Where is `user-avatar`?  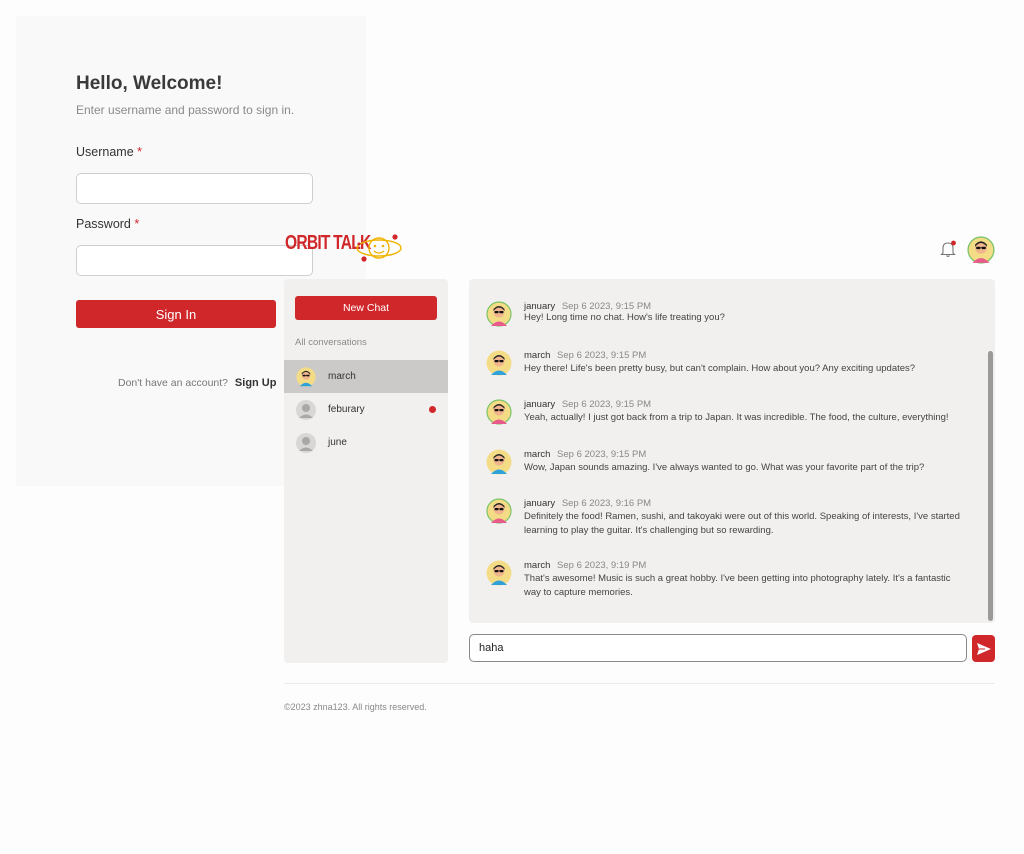 user-avatar is located at coordinates (981, 250).